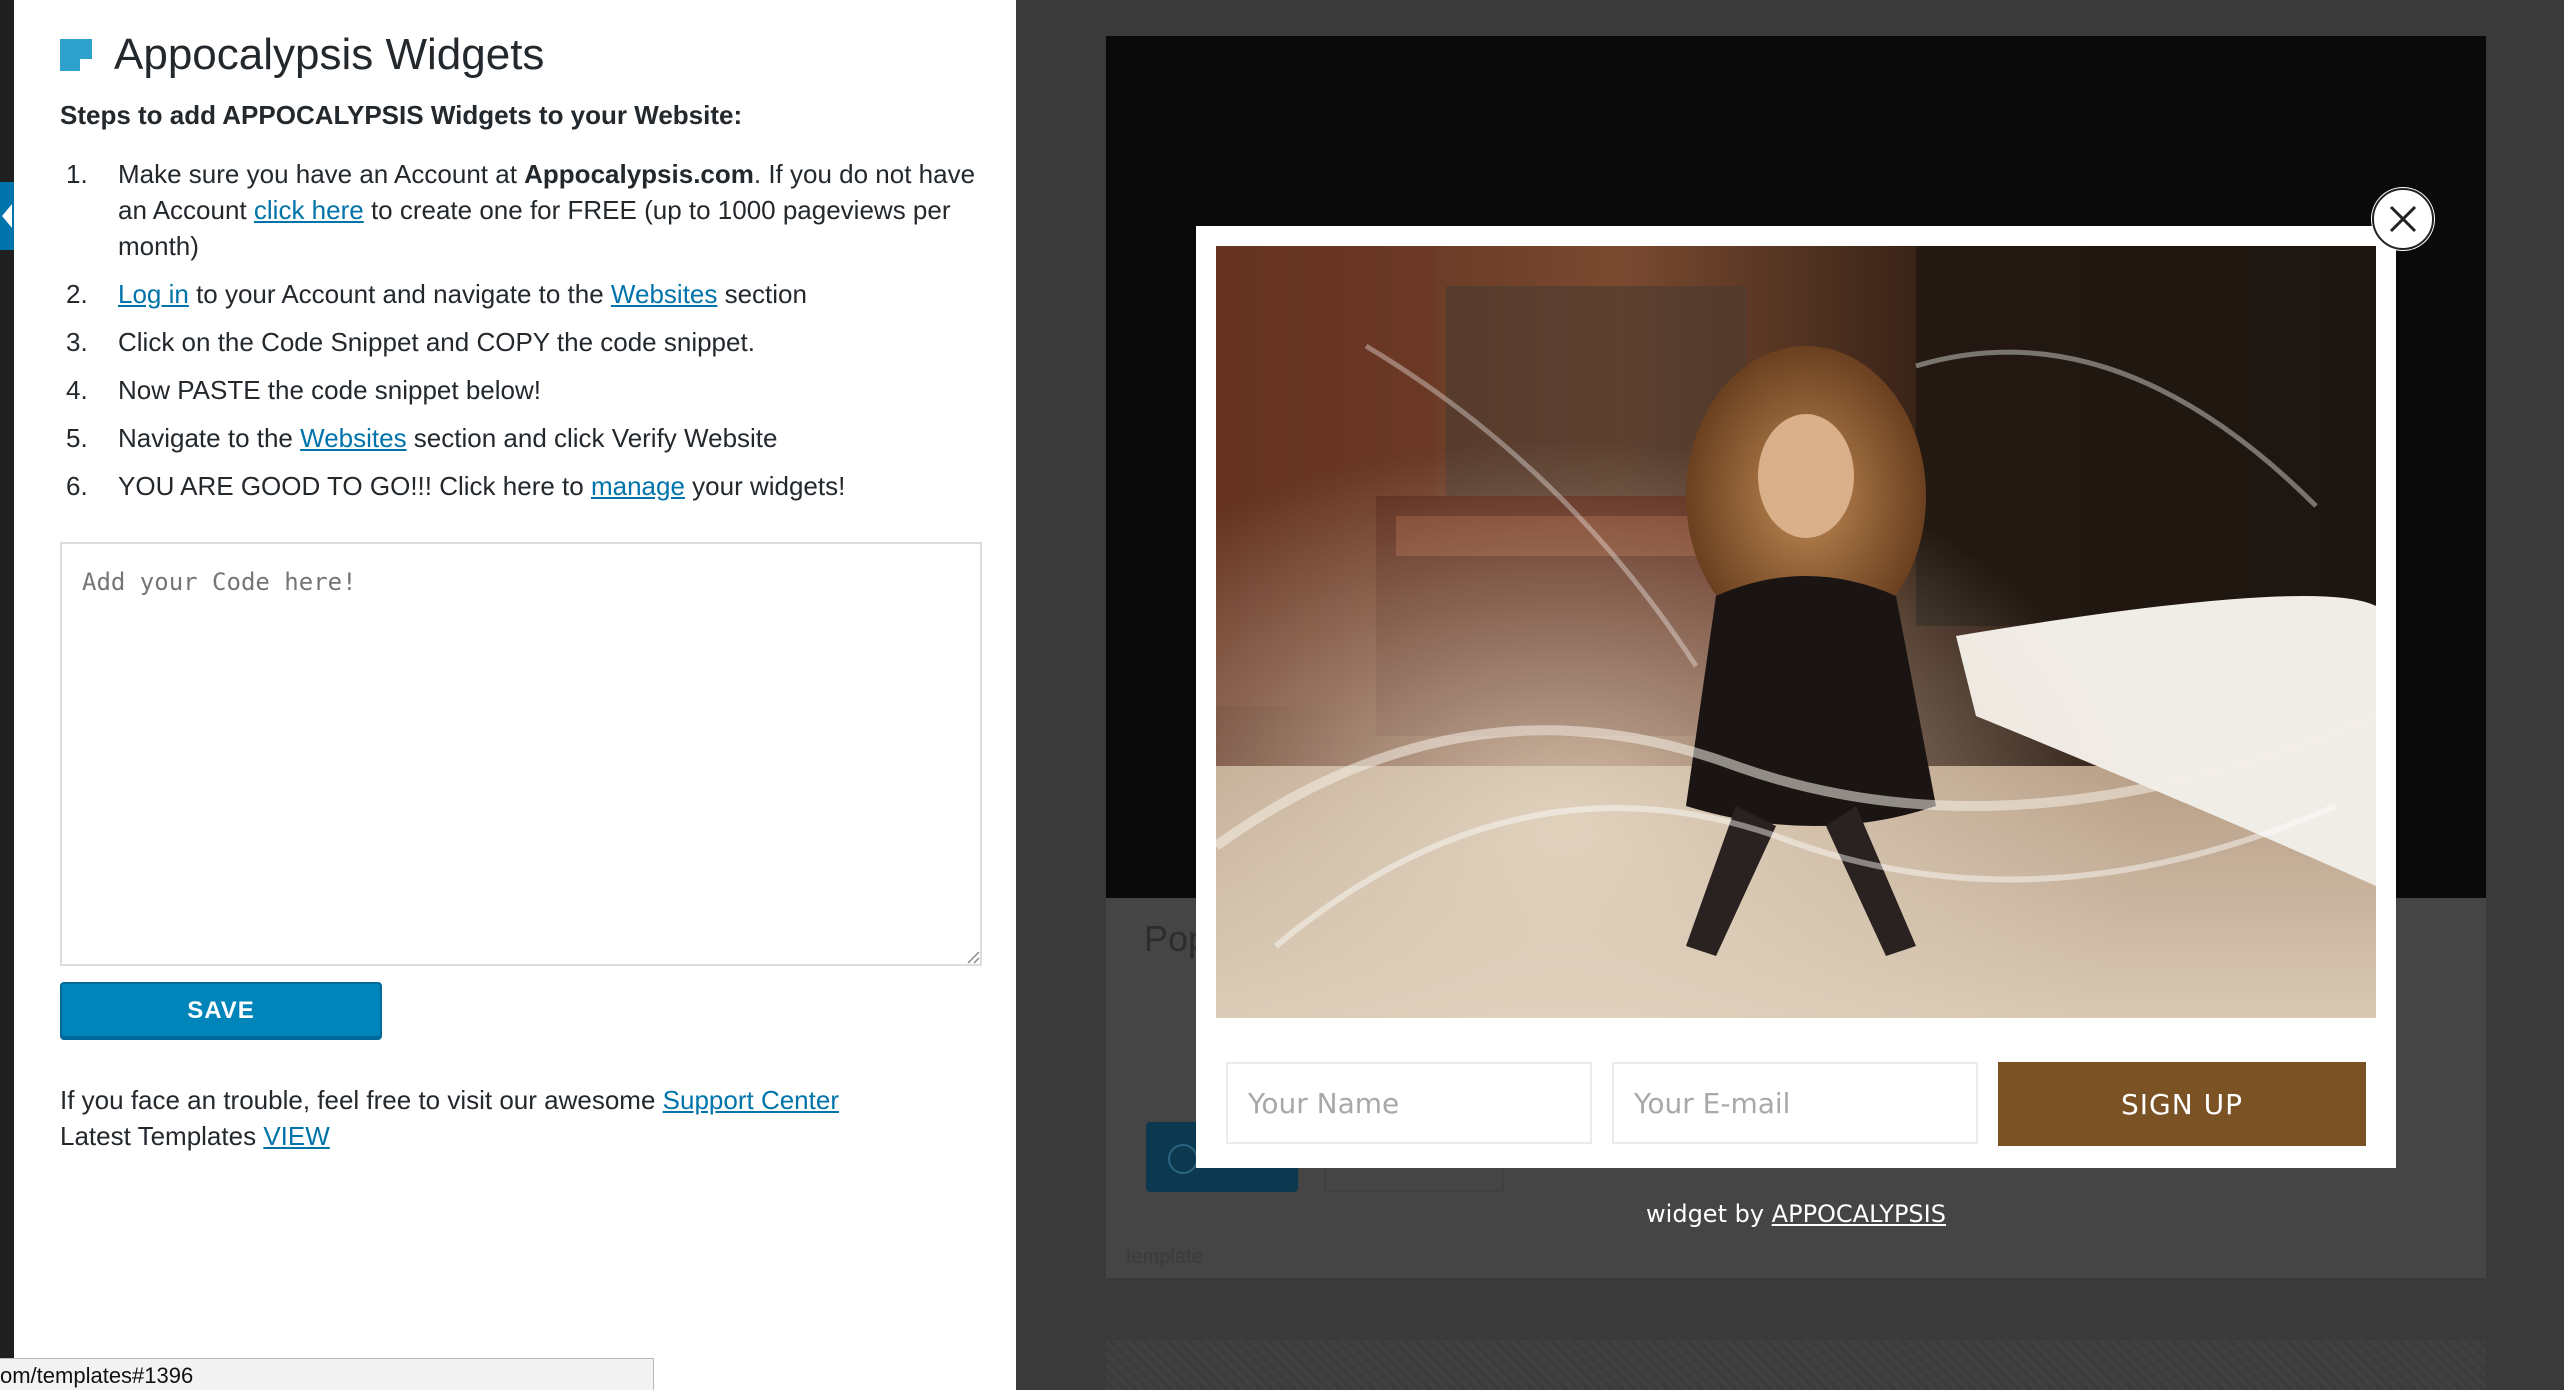 The image size is (2564, 1390). I want to click on step-number: 6., so click(77, 486).